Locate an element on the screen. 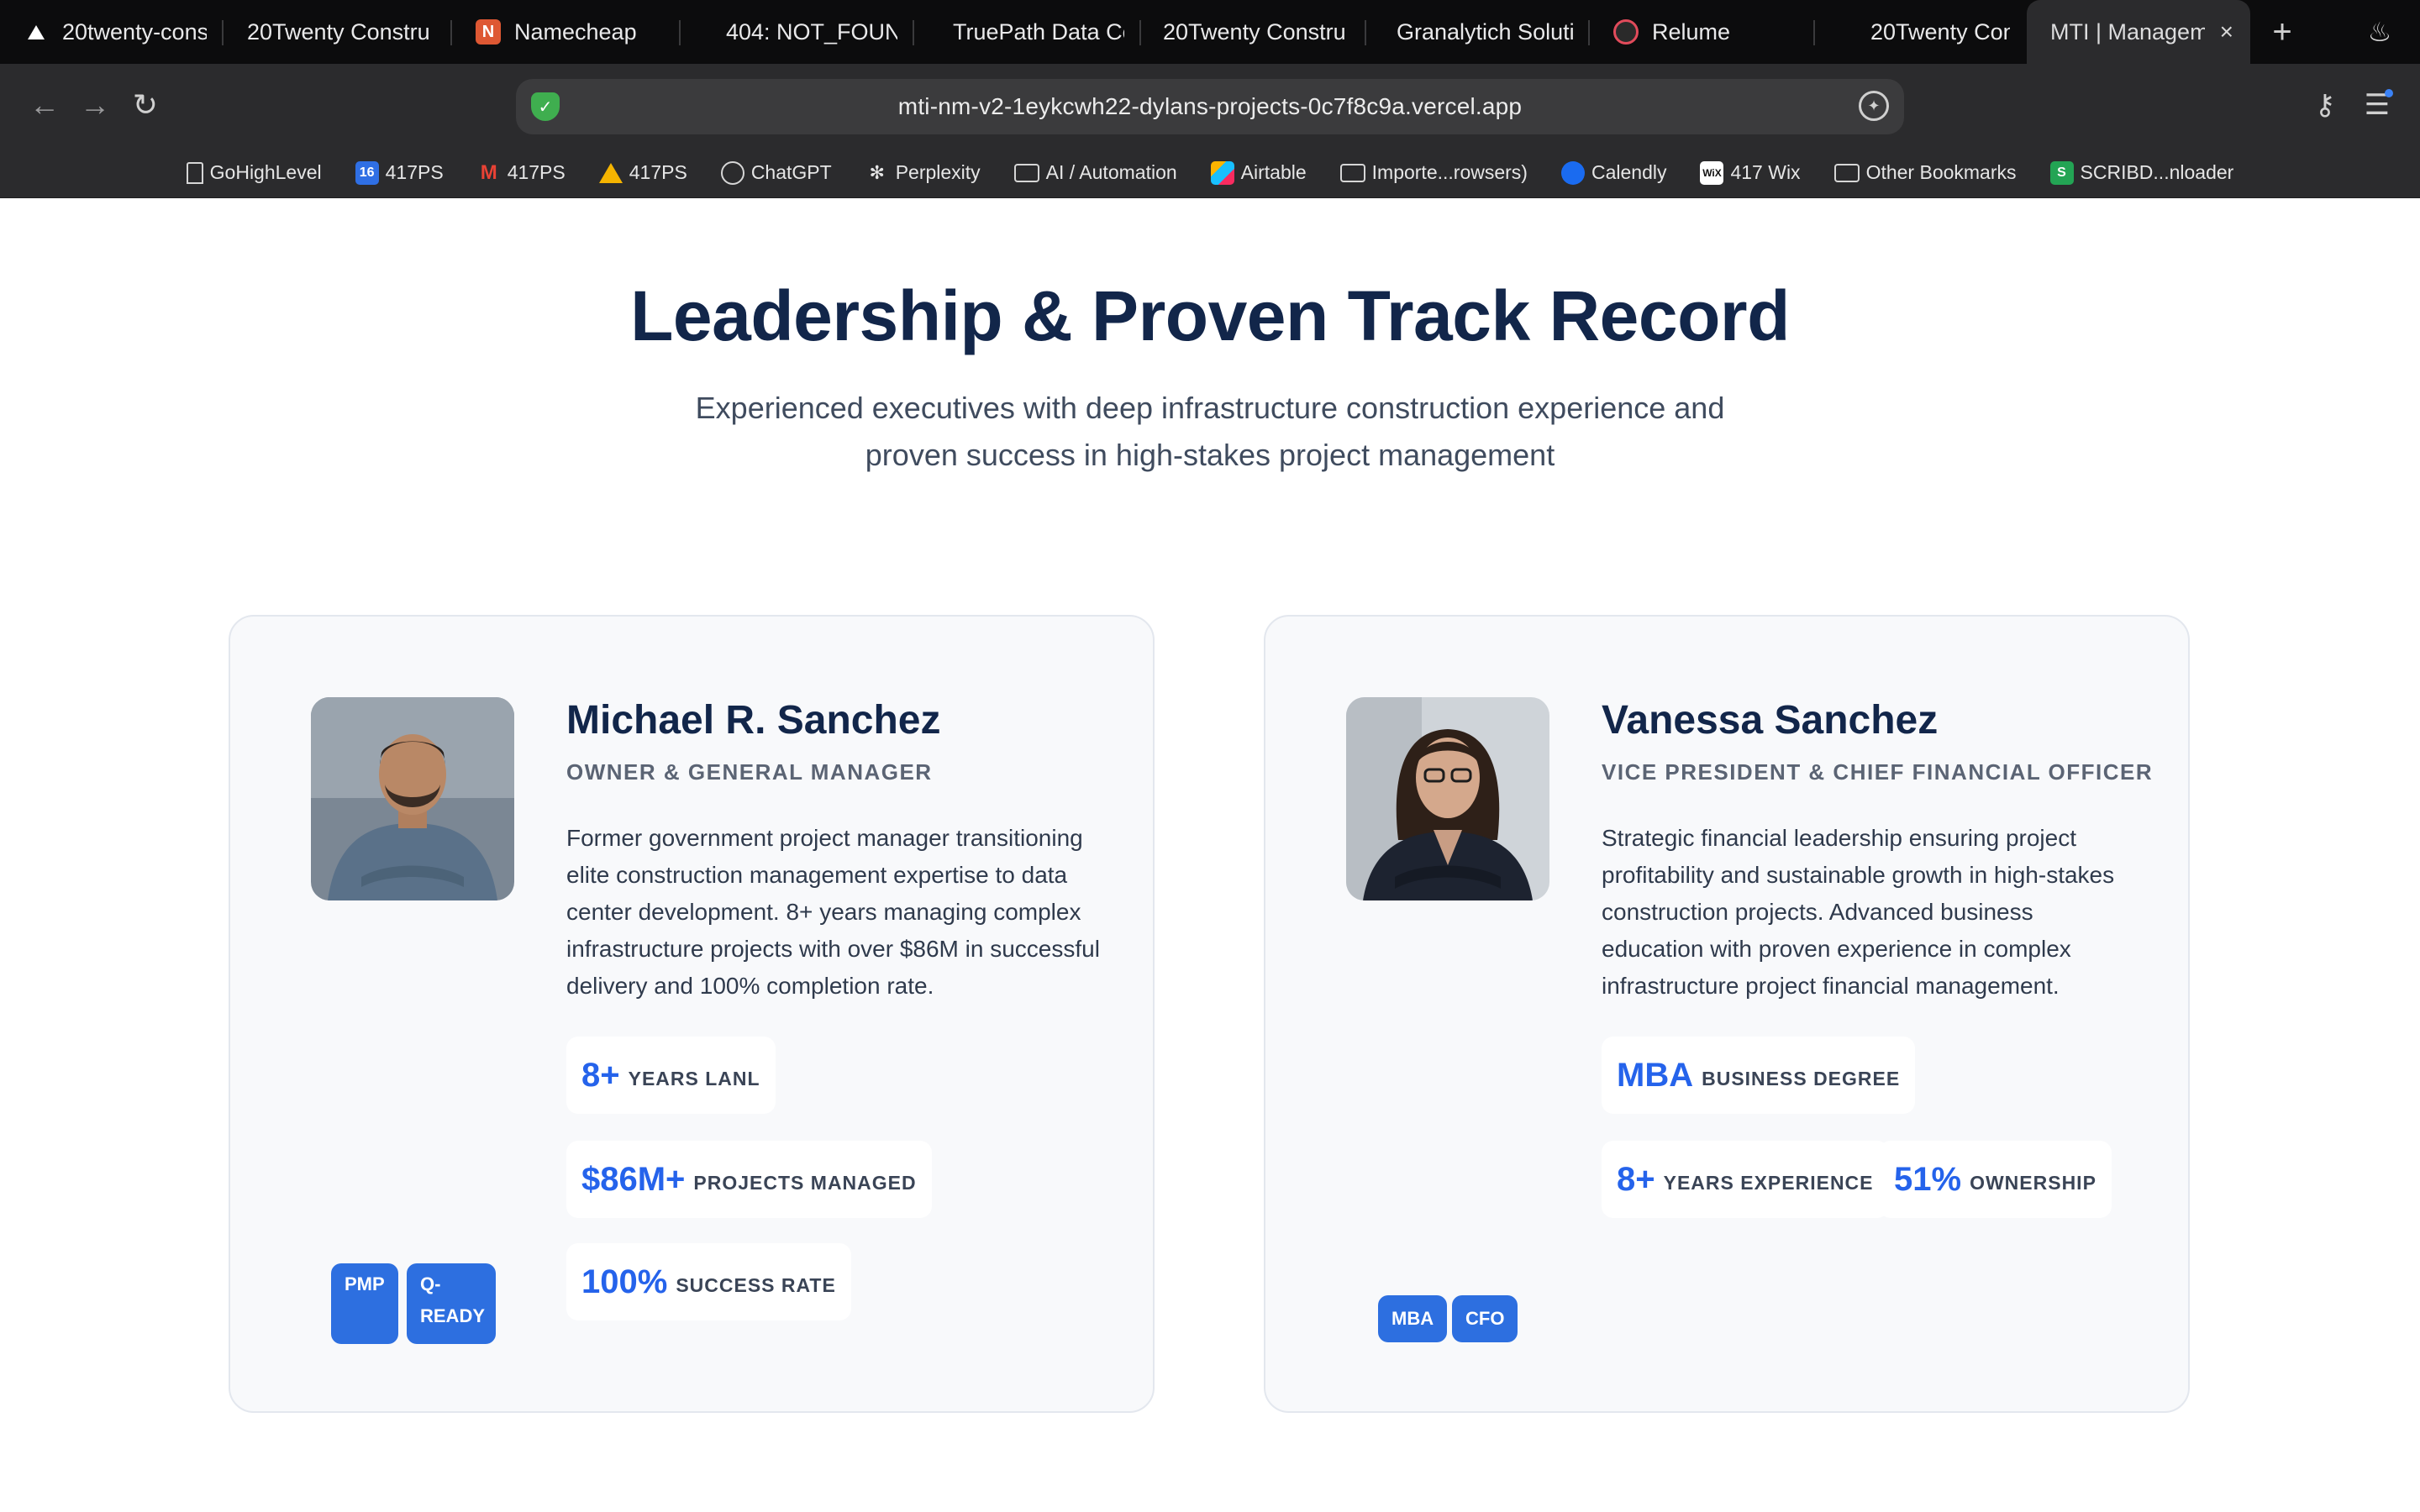 The height and width of the screenshot is (1512, 2420). credential-badge: Q-READY is located at coordinates (451, 1303).